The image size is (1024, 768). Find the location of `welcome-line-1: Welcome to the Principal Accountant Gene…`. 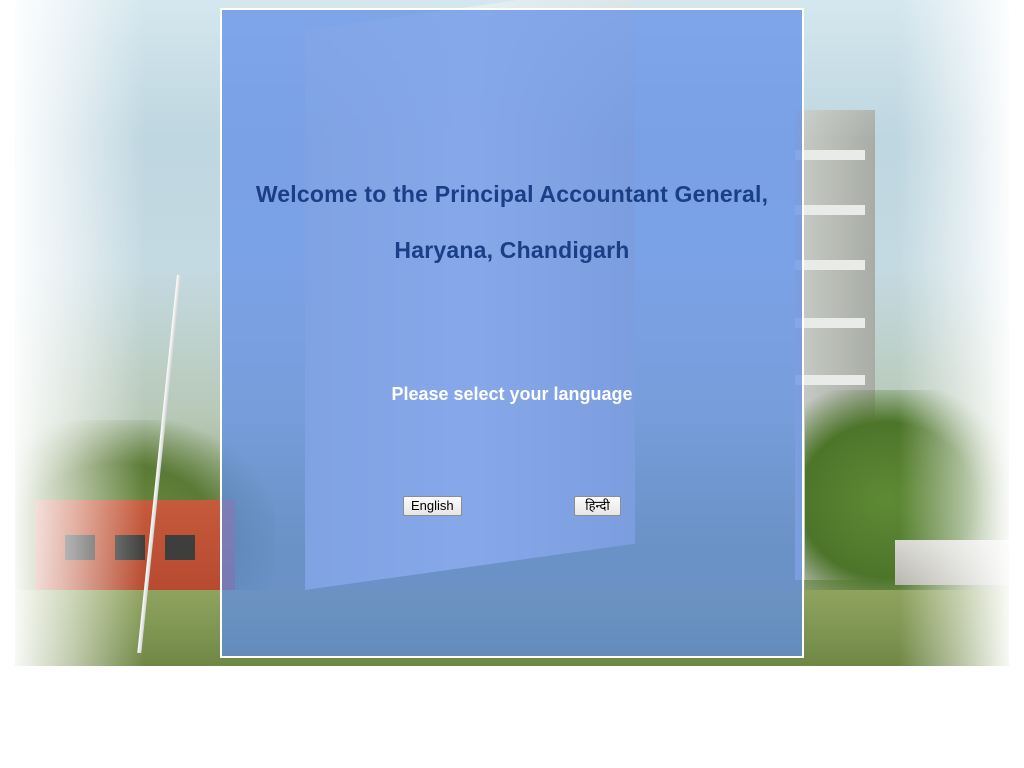

welcome-line-1: Welcome to the Principal Accountant Gene… is located at coordinates (512, 194).